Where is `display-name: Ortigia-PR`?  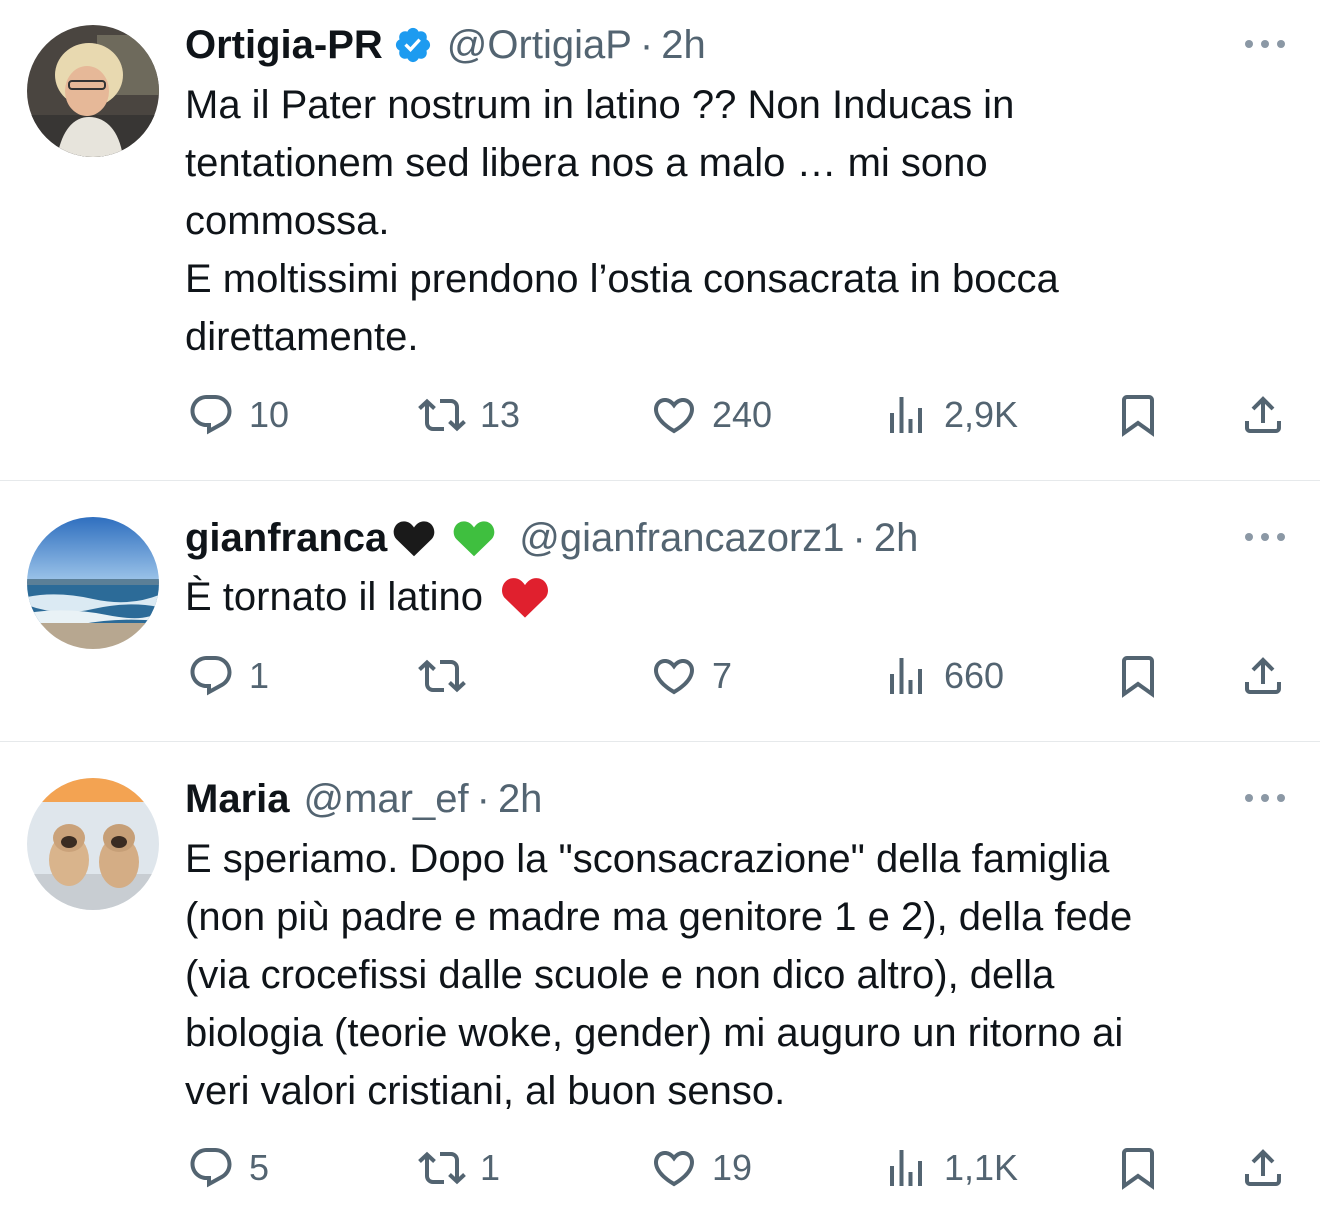 display-name: Ortigia-PR is located at coordinates (284, 45).